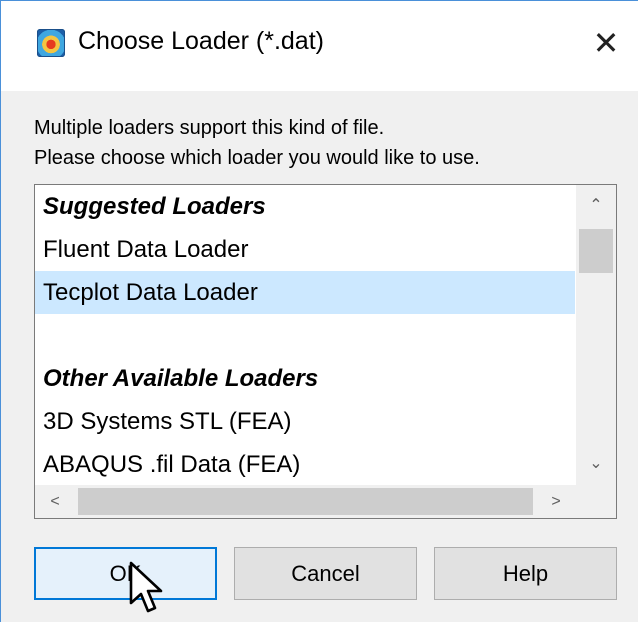  What do you see at coordinates (201, 41) in the screenshot?
I see `window-title: Choose Loader (*.dat)` at bounding box center [201, 41].